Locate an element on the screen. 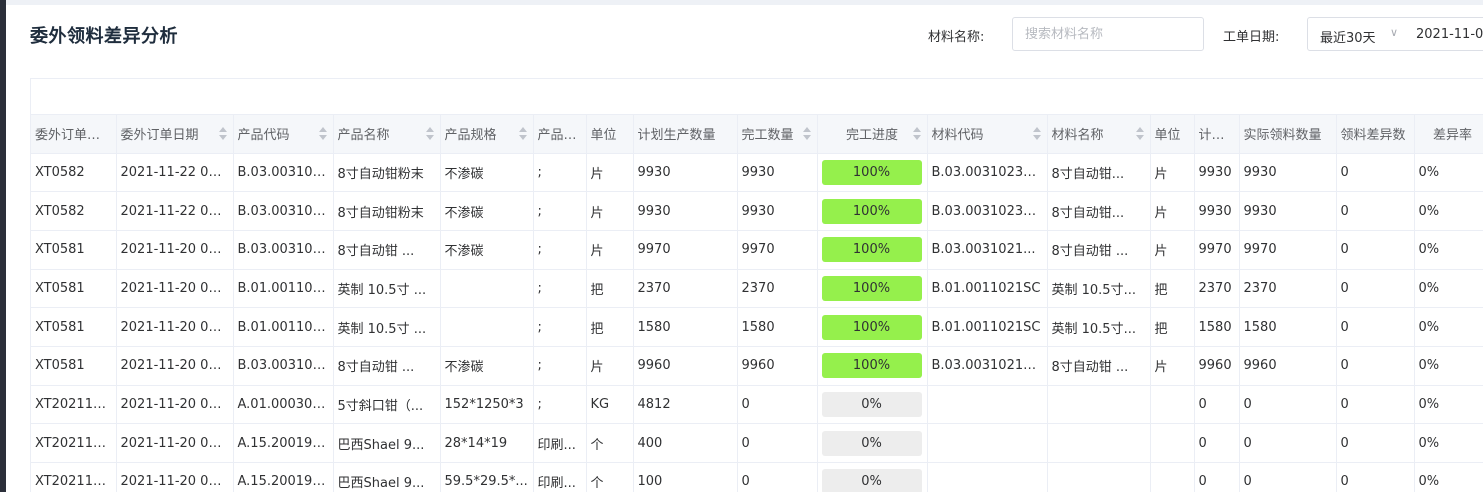 This screenshot has height=492, width=1483. column-header: 委外订单日期 is located at coordinates (175, 134).